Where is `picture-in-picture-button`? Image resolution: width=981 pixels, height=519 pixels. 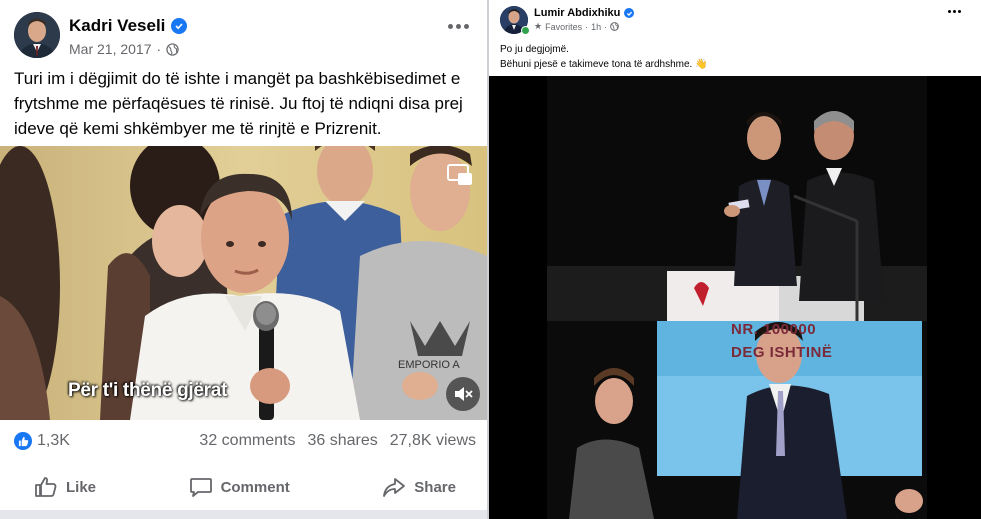 picture-in-picture-button is located at coordinates (460, 175).